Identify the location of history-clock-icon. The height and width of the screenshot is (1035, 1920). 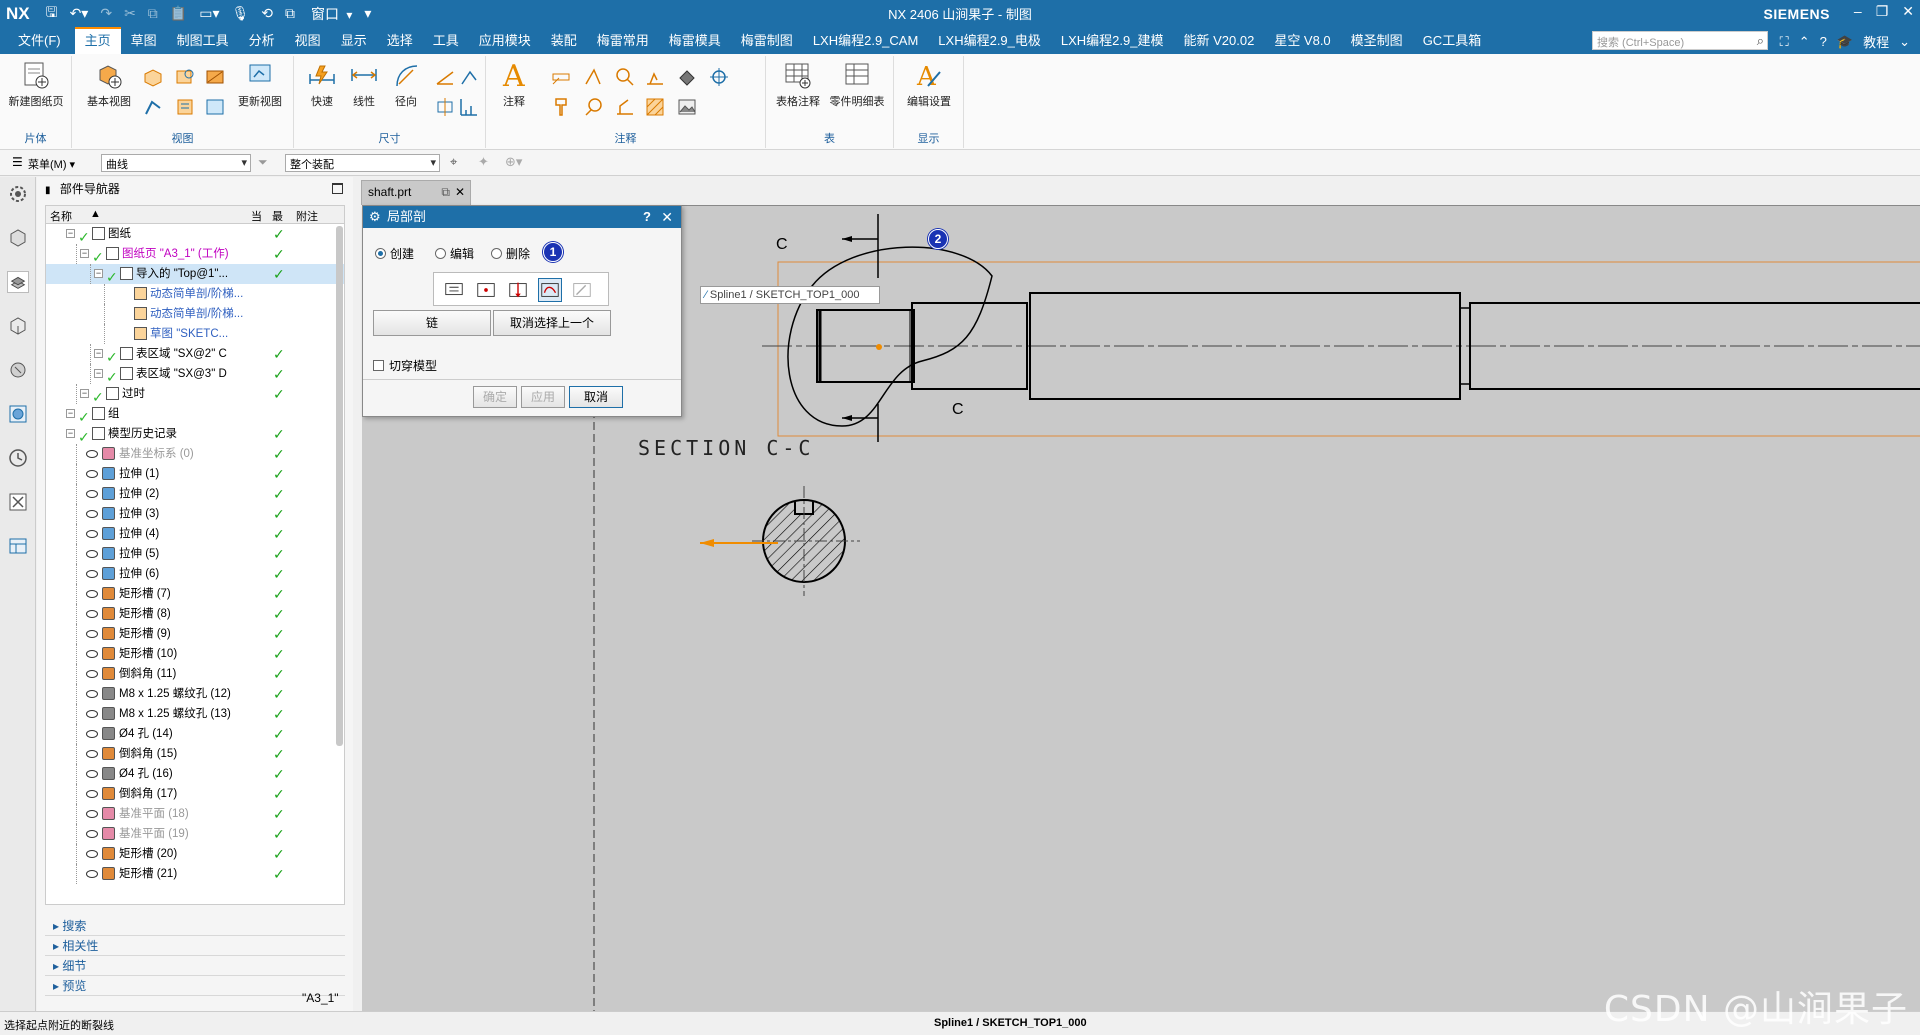
(18, 458).